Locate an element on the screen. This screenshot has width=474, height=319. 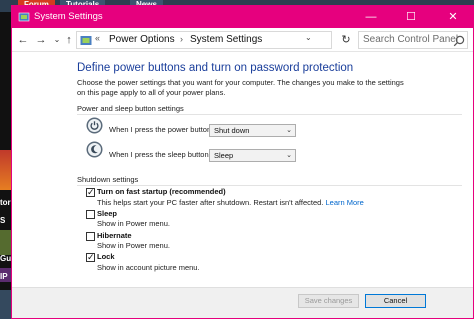
sleep-desc: Show in Power menu. is located at coordinates (133, 223).